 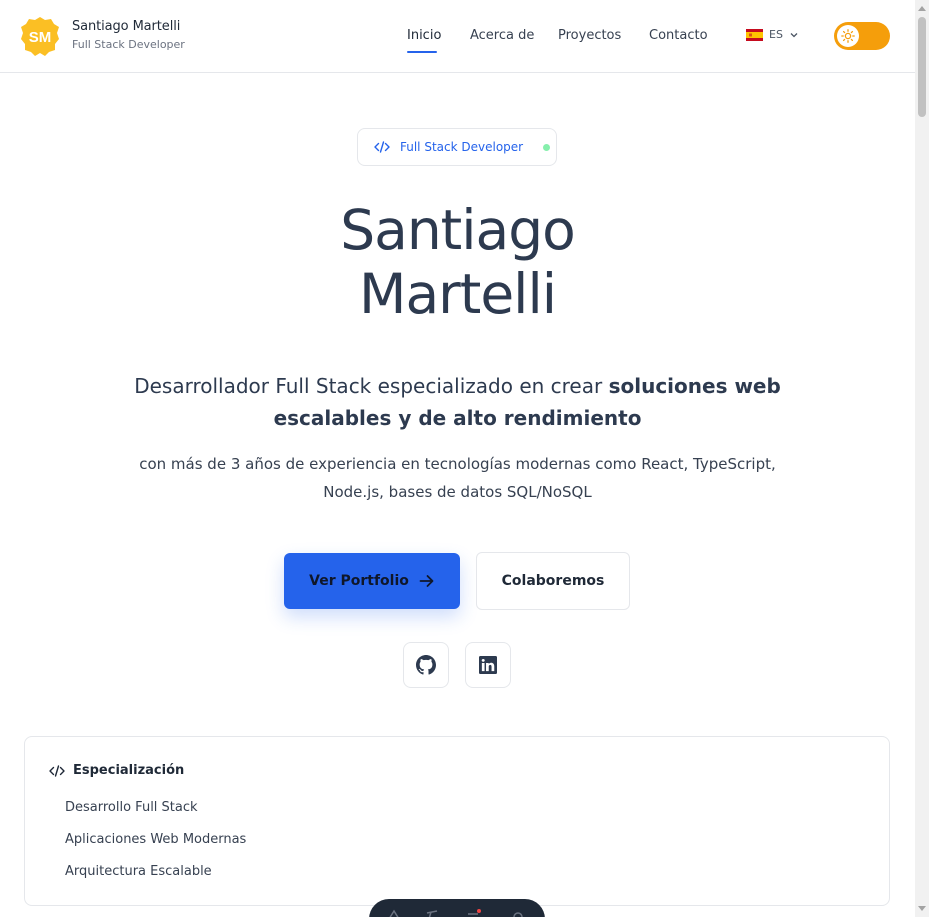 What do you see at coordinates (589, 35) in the screenshot?
I see `nav-item-proyectos: Proyectos` at bounding box center [589, 35].